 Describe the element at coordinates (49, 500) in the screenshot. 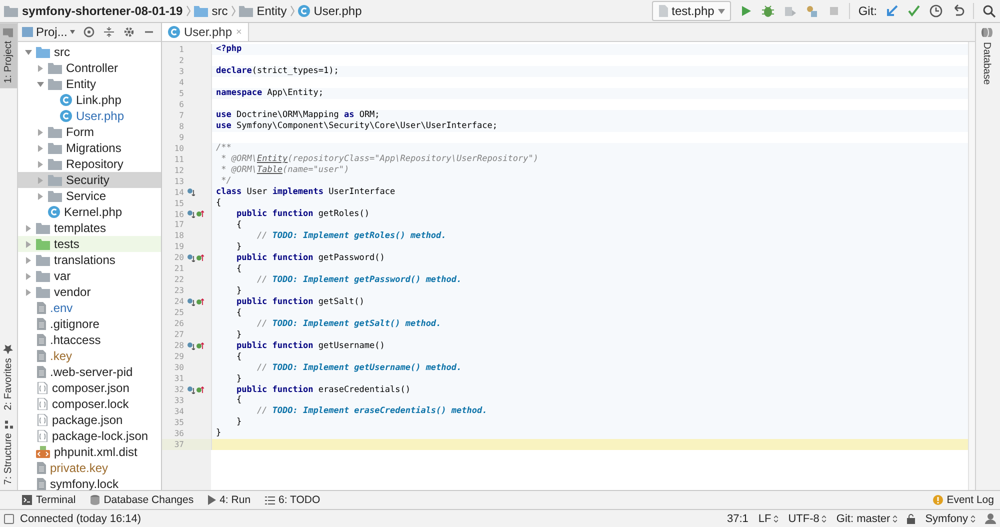

I see `tool-window-button: Terminal` at that location.